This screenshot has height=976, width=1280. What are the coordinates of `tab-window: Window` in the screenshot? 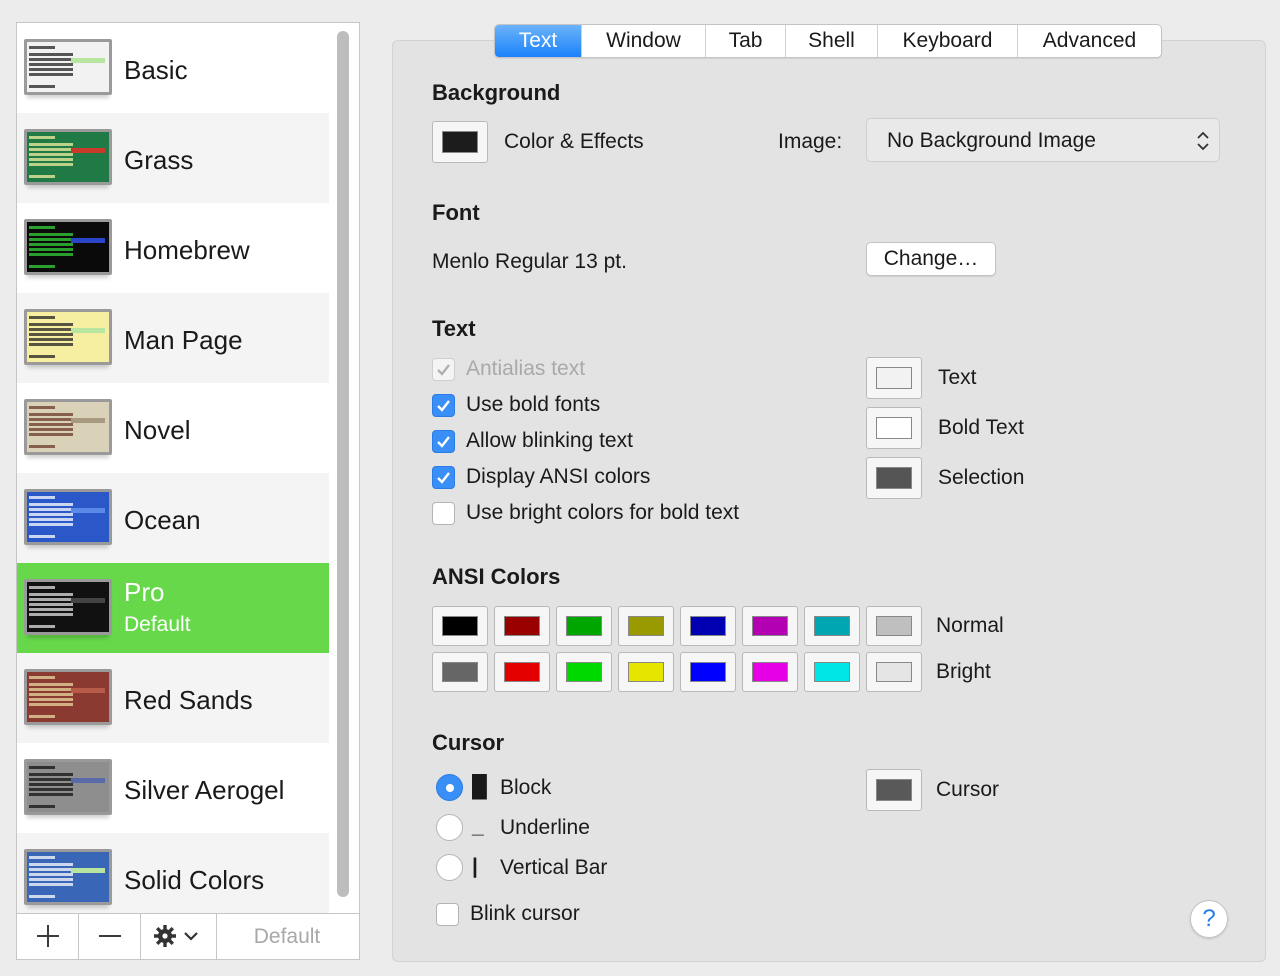 It's located at (643, 41).